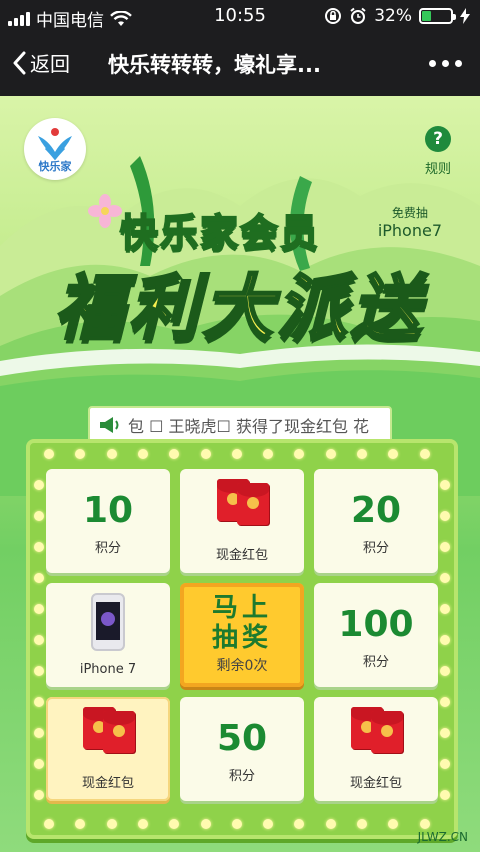 The height and width of the screenshot is (852, 480). I want to click on draw-button-line1: 马上, so click(241, 608).